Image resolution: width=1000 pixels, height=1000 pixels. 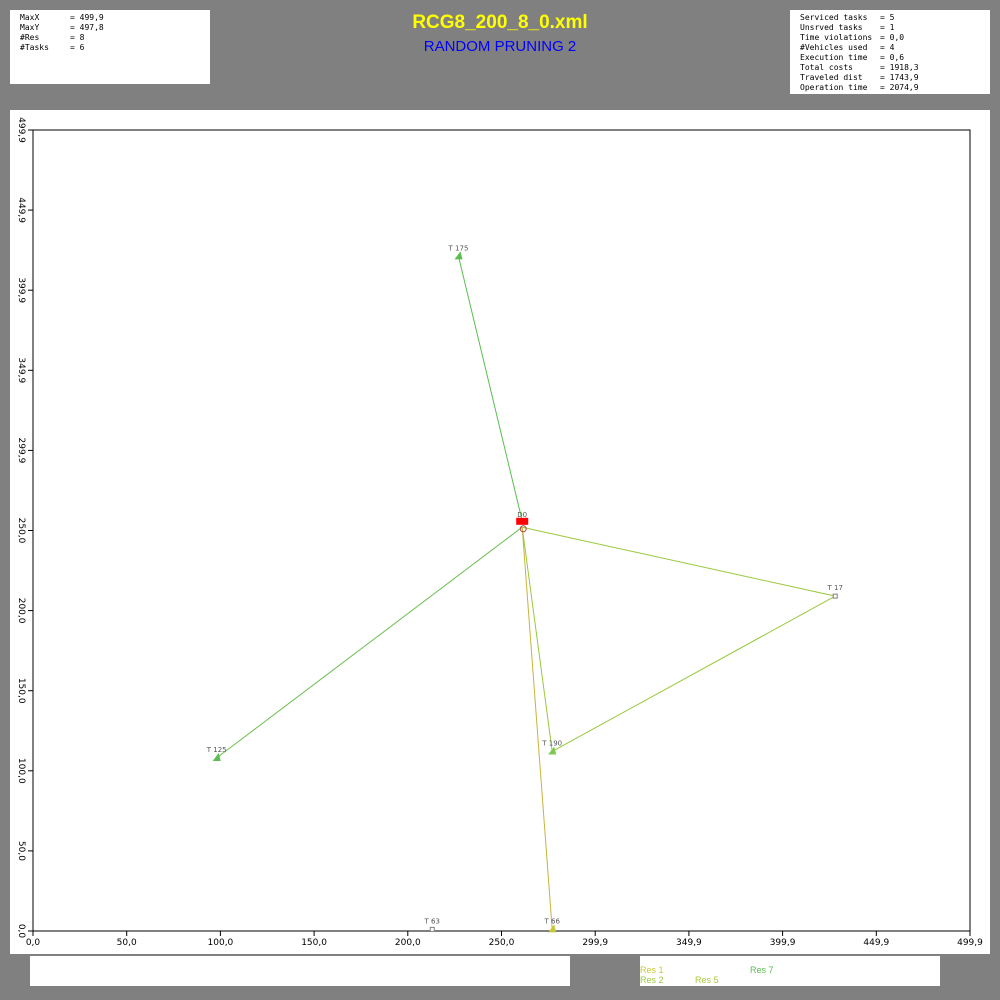 What do you see at coordinates (30, 17) in the screenshot?
I see `info-key: MaxX` at bounding box center [30, 17].